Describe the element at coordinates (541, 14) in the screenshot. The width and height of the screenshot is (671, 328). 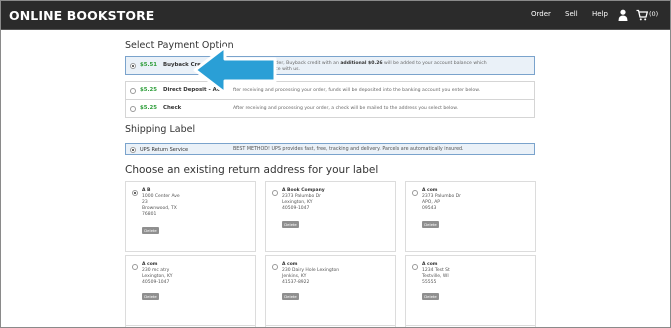
I see `nav-order-link: Order` at that location.